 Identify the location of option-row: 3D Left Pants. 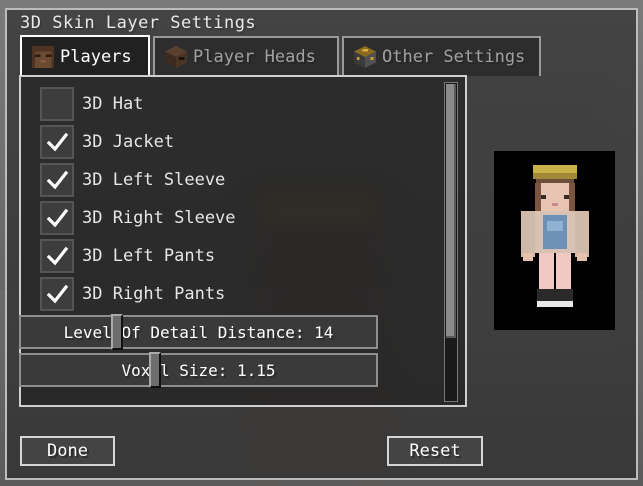
(127, 256).